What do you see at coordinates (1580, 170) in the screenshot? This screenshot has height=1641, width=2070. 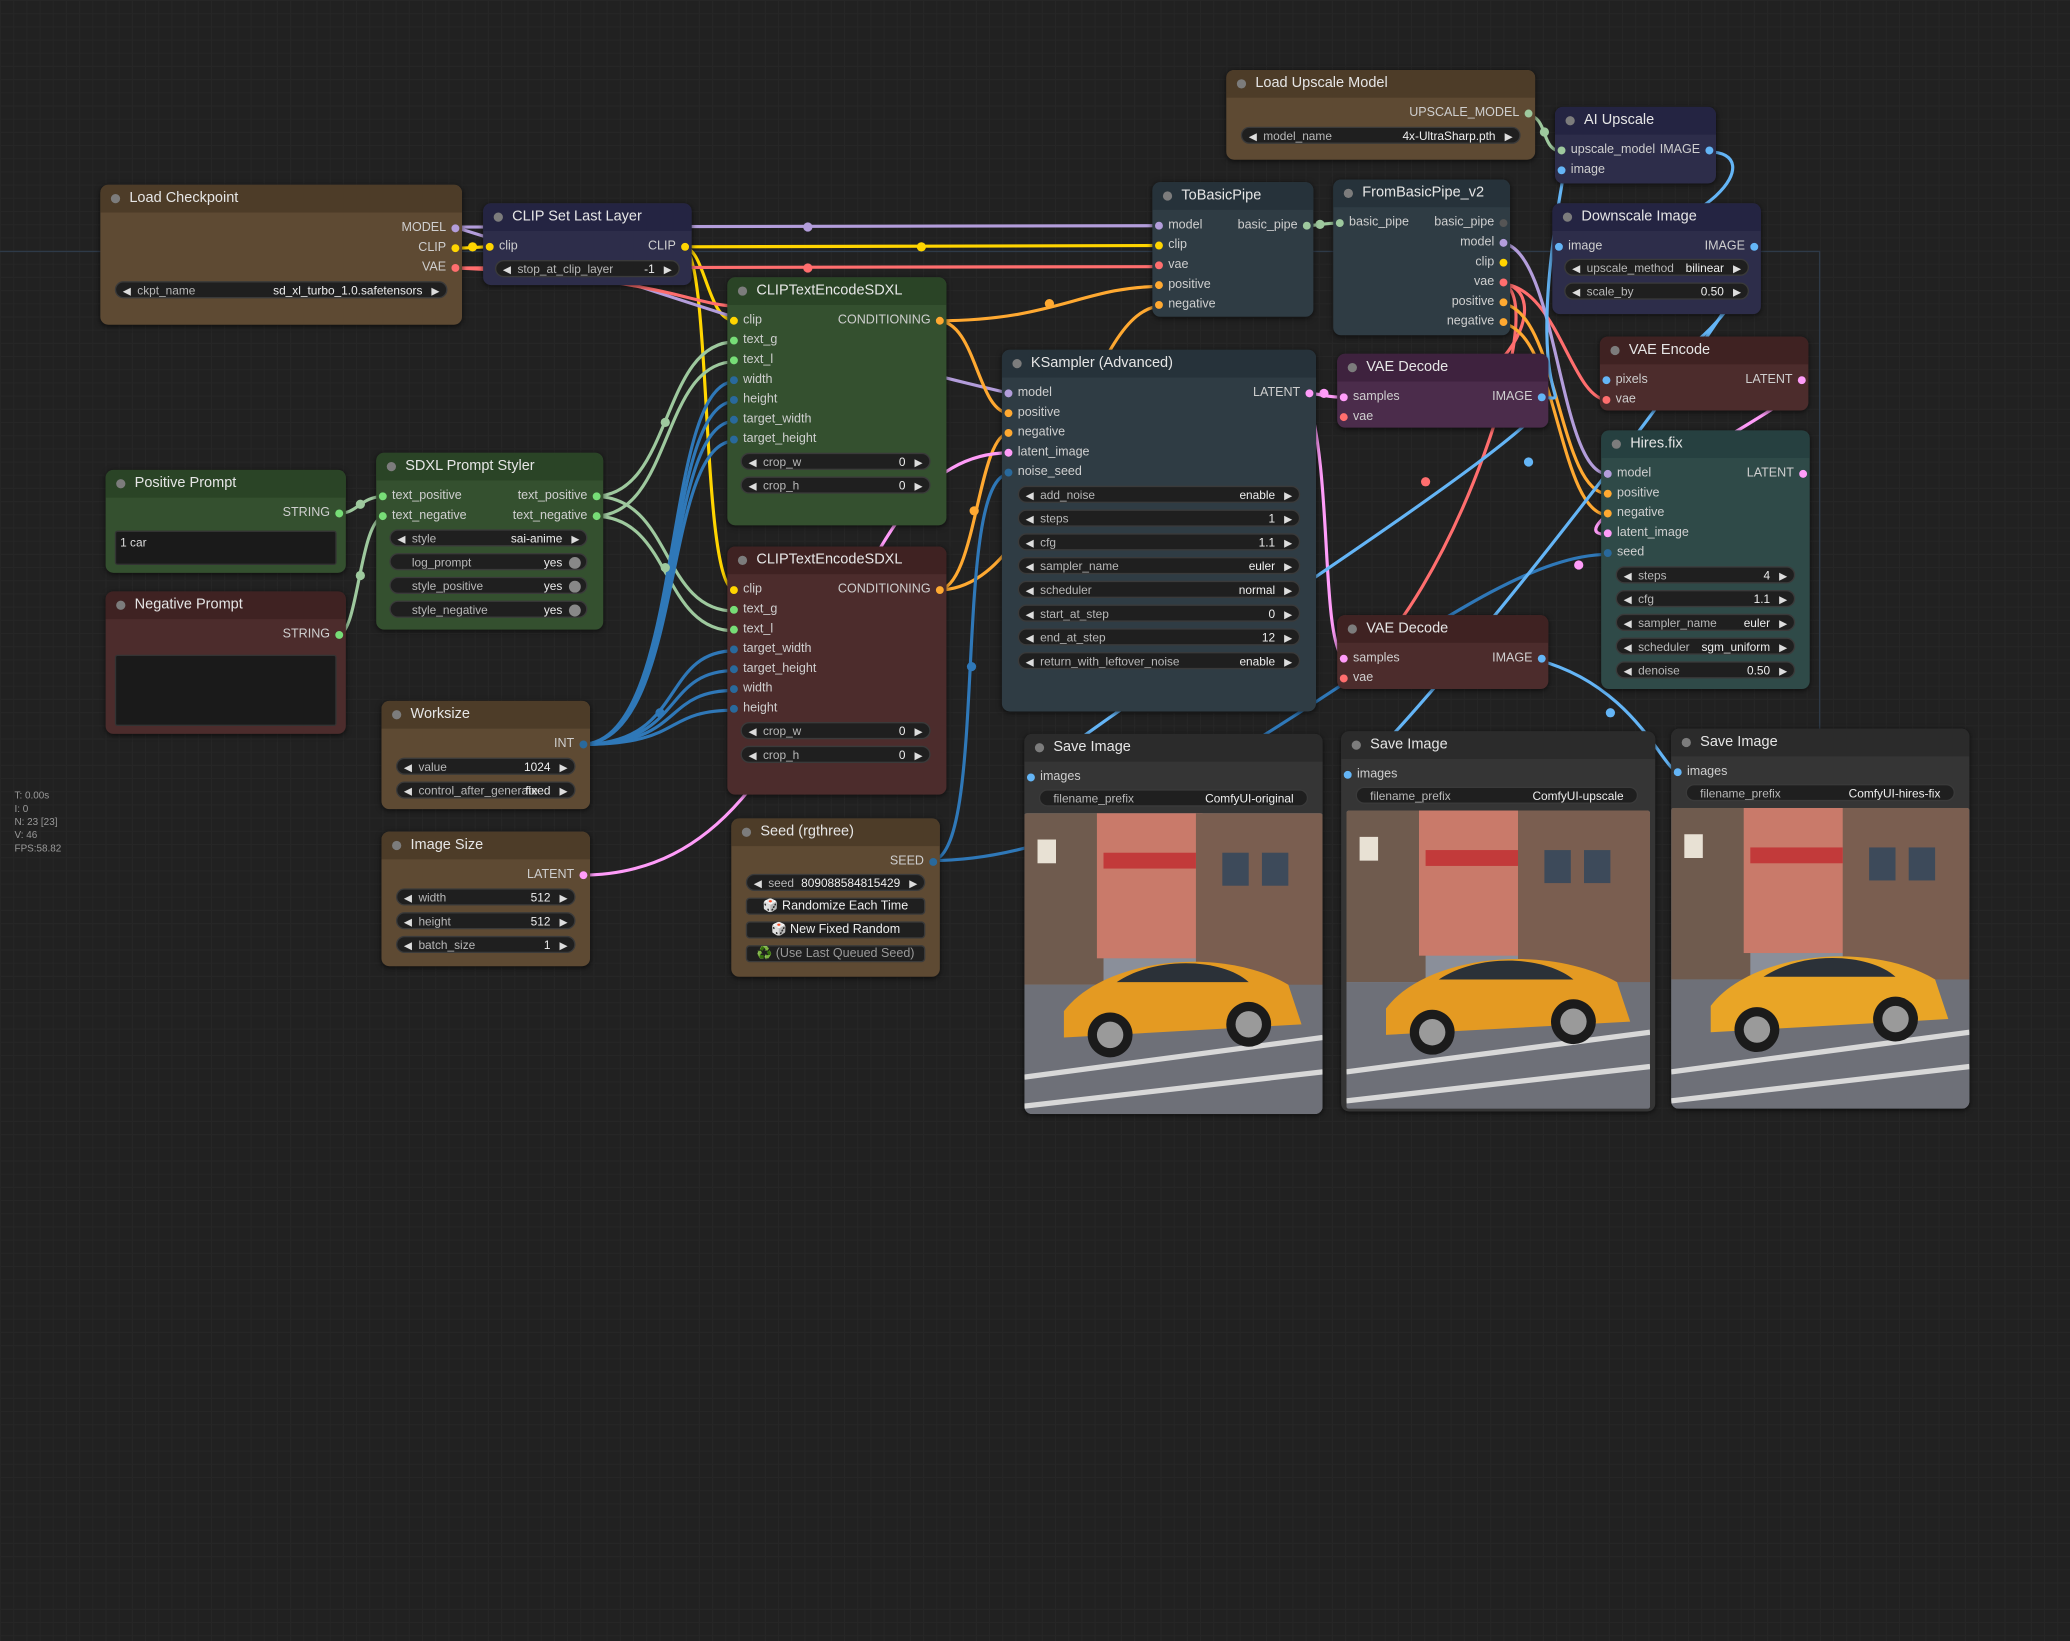 I see `input-image: image` at bounding box center [1580, 170].